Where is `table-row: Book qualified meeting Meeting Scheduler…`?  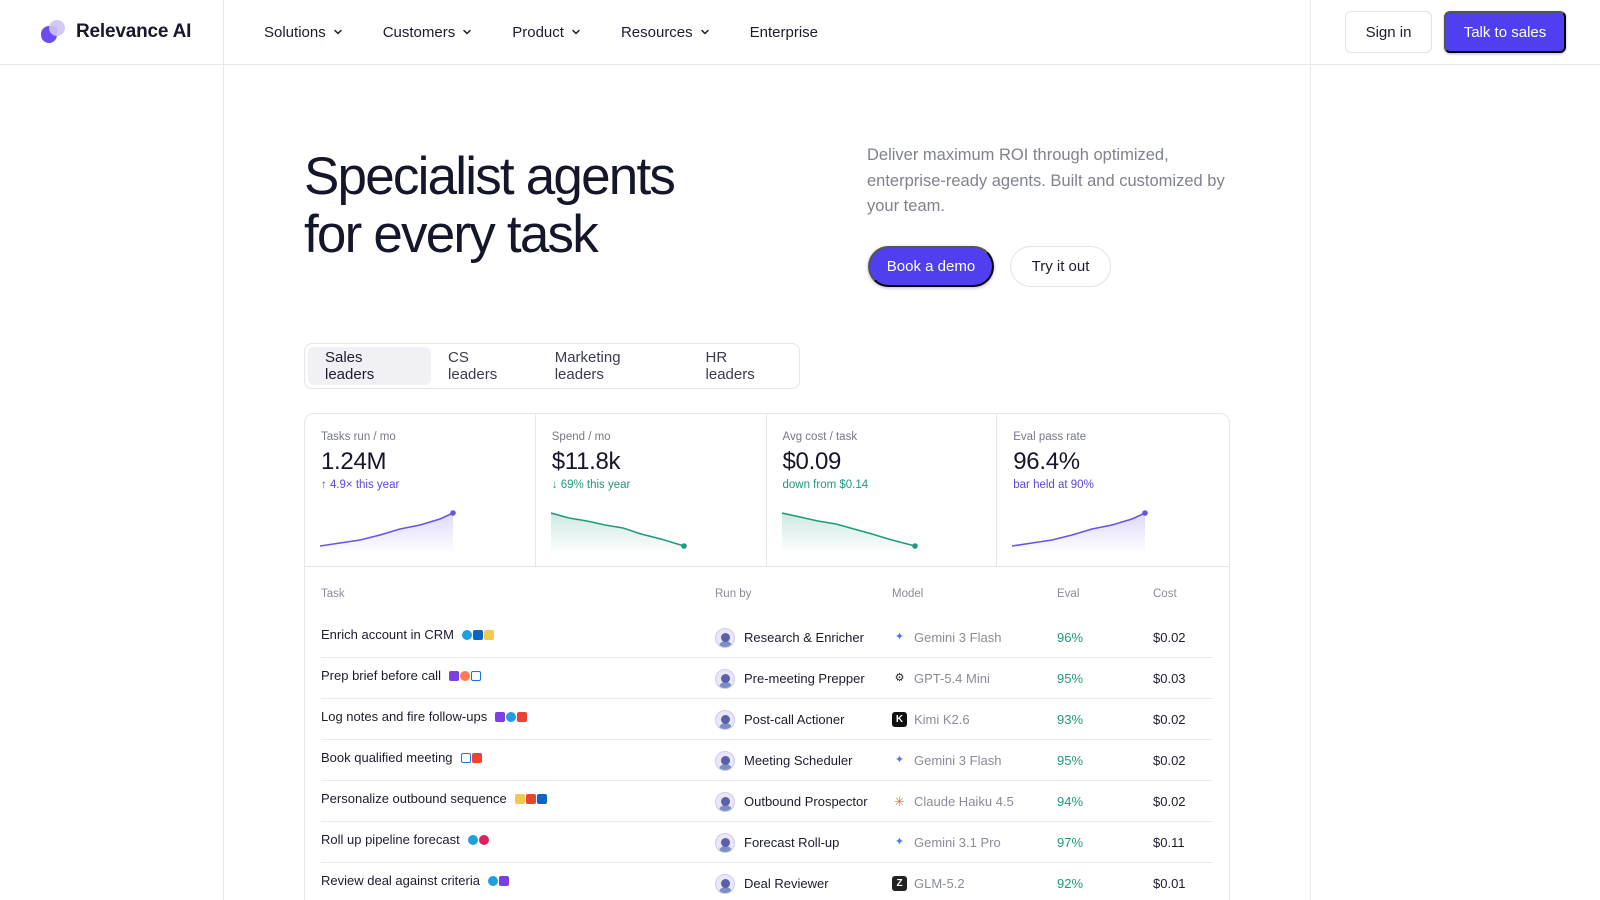 table-row: Book qualified meeting Meeting Scheduler… is located at coordinates (767, 760).